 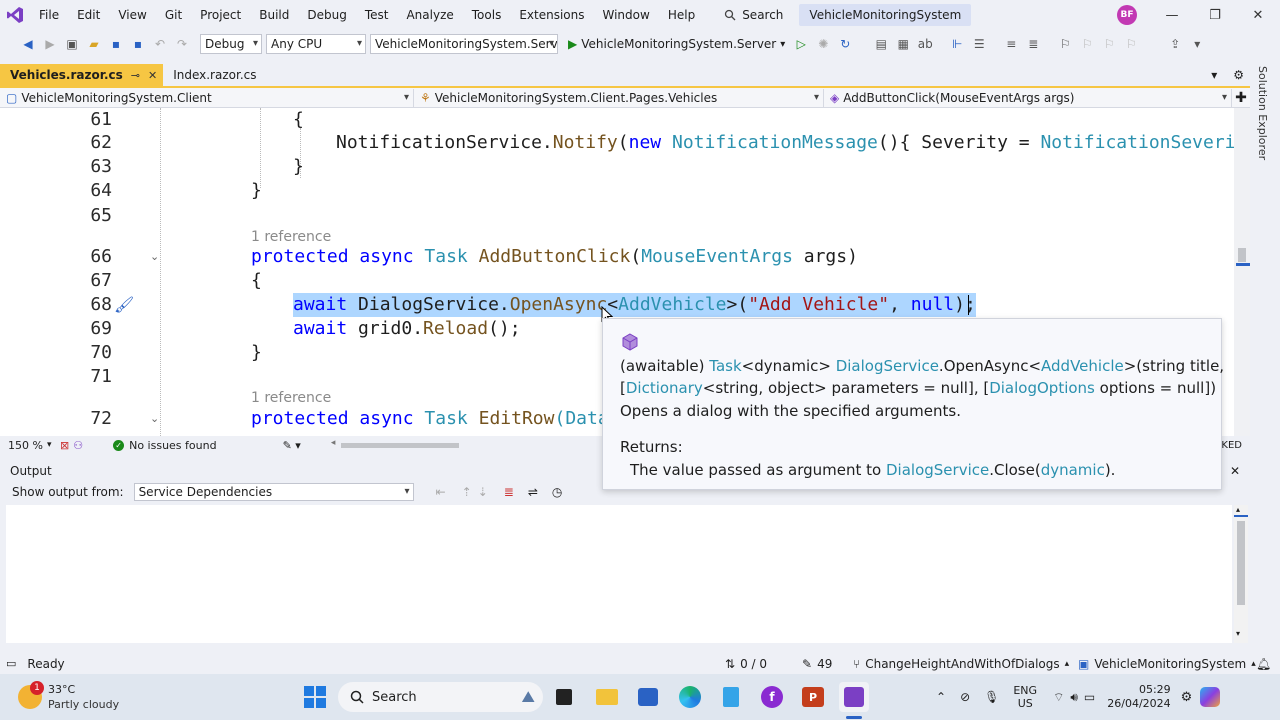 I want to click on taskbar-edge, so click(x=690, y=697).